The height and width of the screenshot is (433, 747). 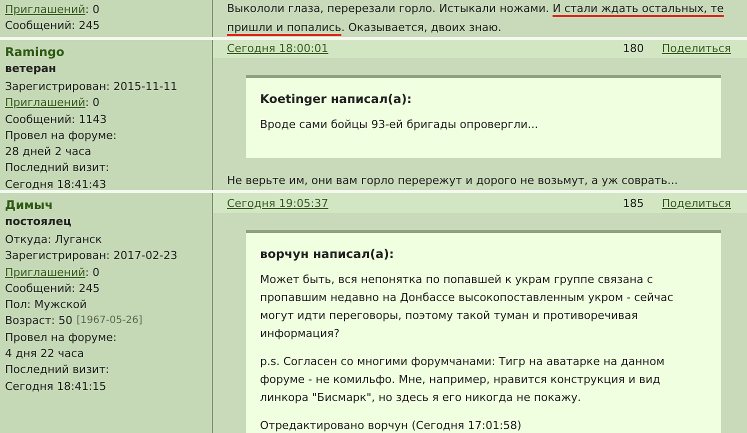 What do you see at coordinates (44, 354) in the screenshot?
I see `profile-line: 4 дня 22 часа` at bounding box center [44, 354].